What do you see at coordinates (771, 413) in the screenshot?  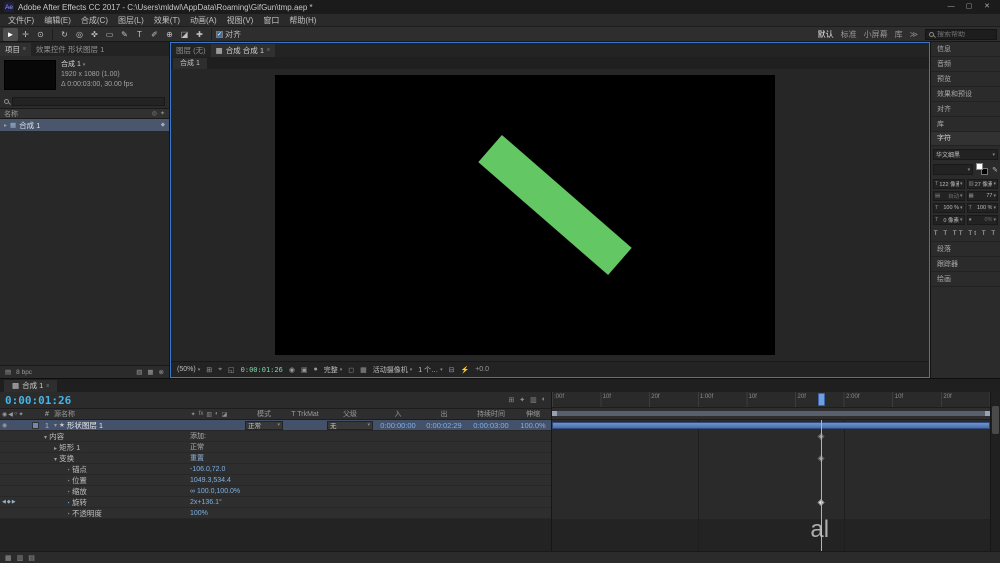 I see `work-area-bar` at bounding box center [771, 413].